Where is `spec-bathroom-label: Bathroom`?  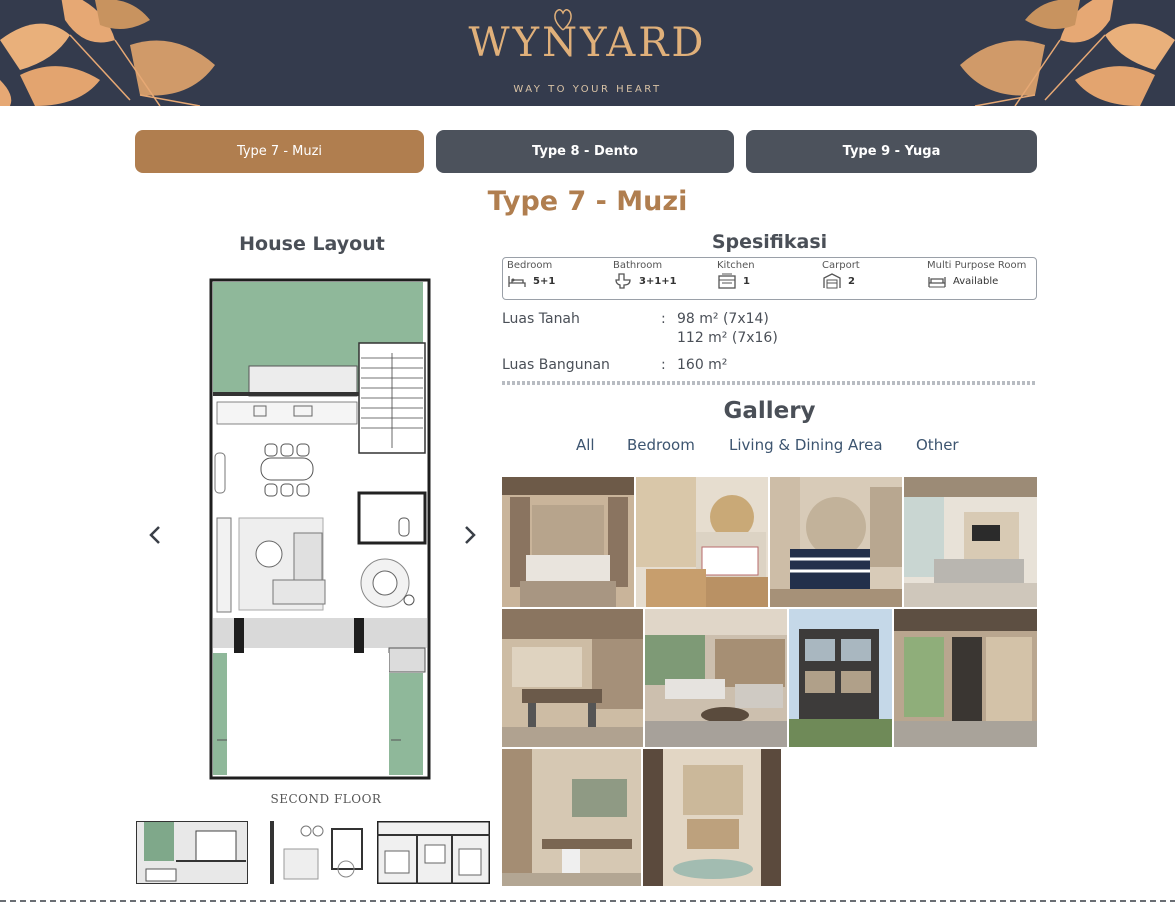 spec-bathroom-label: Bathroom is located at coordinates (638, 265).